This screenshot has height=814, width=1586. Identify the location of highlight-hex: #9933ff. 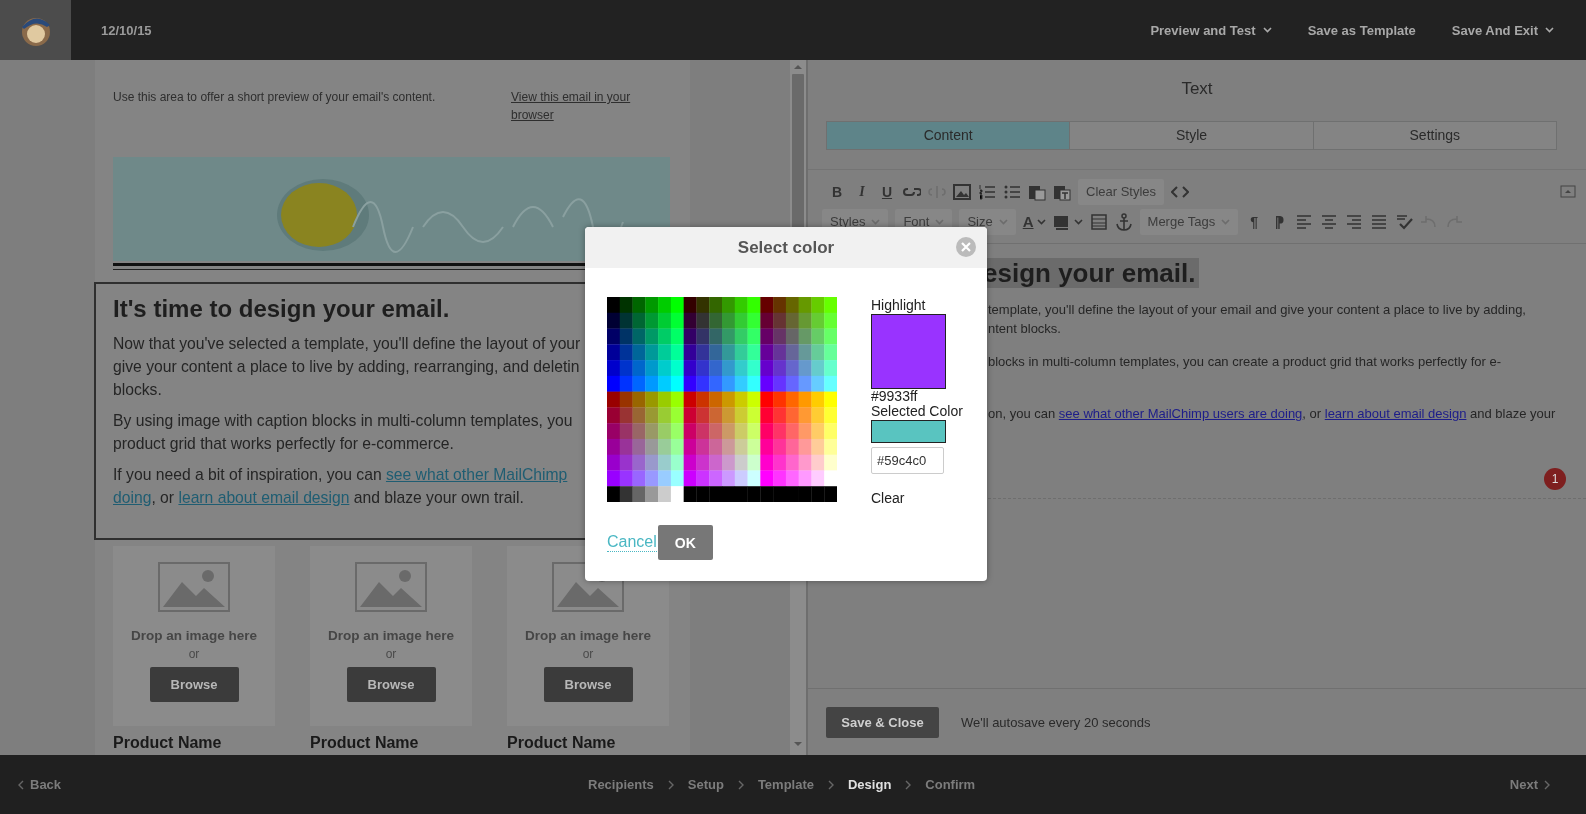
(895, 396).